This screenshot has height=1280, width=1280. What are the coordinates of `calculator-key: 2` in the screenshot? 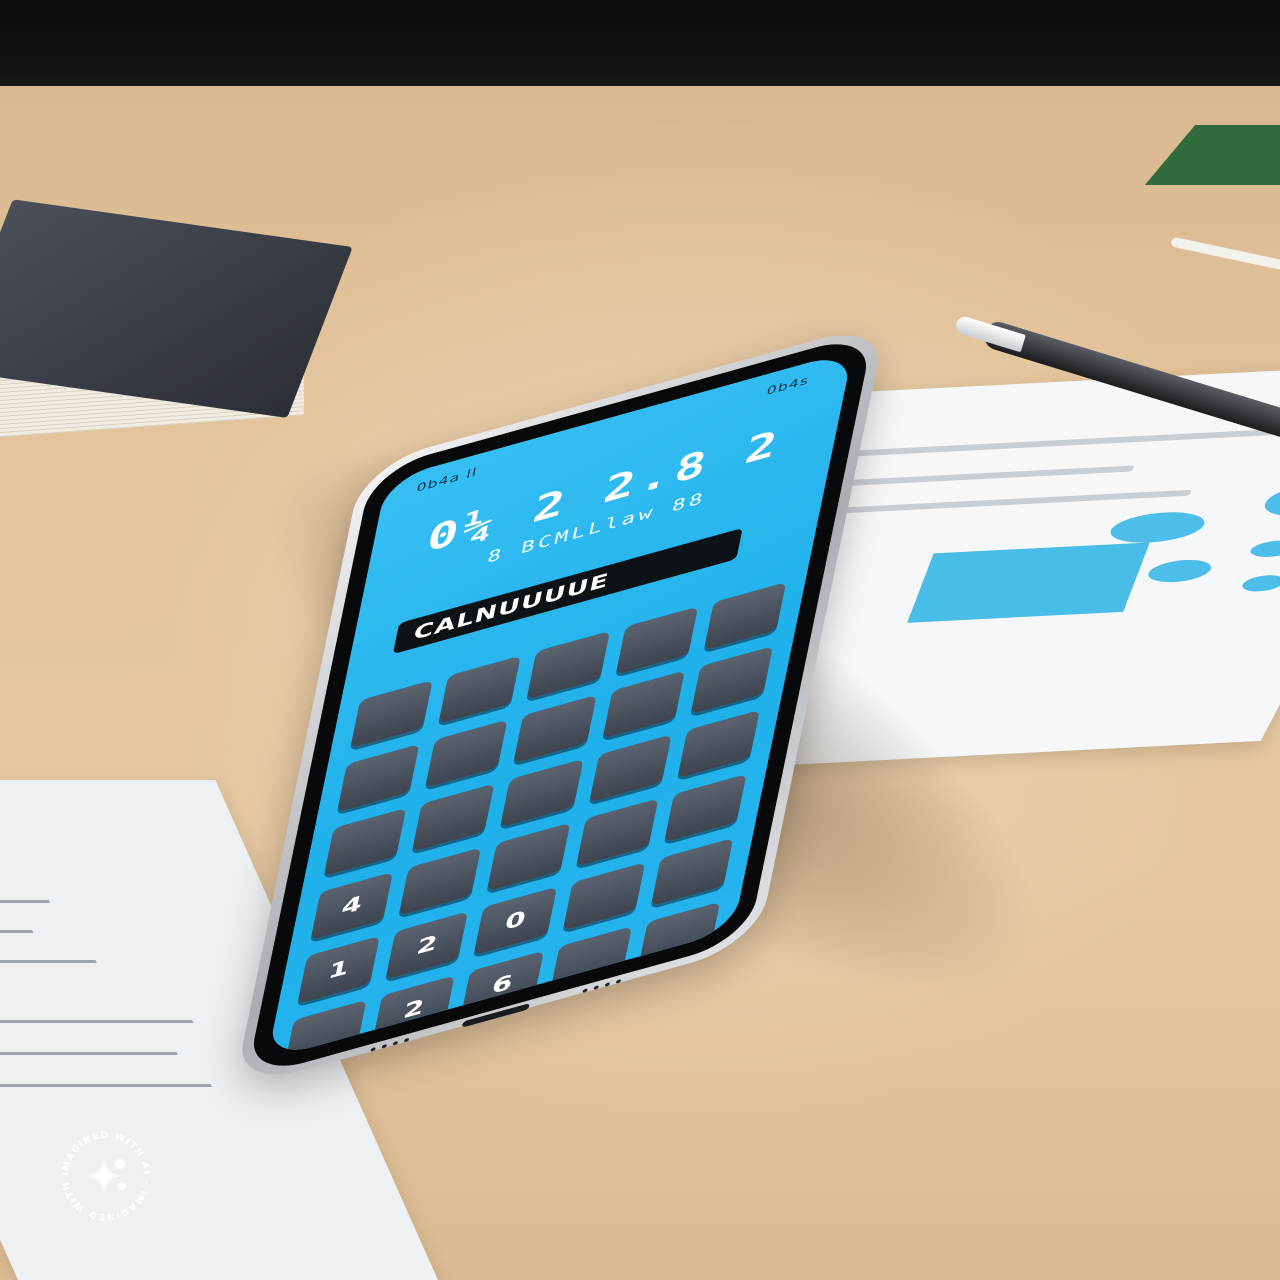 It's located at (427, 945).